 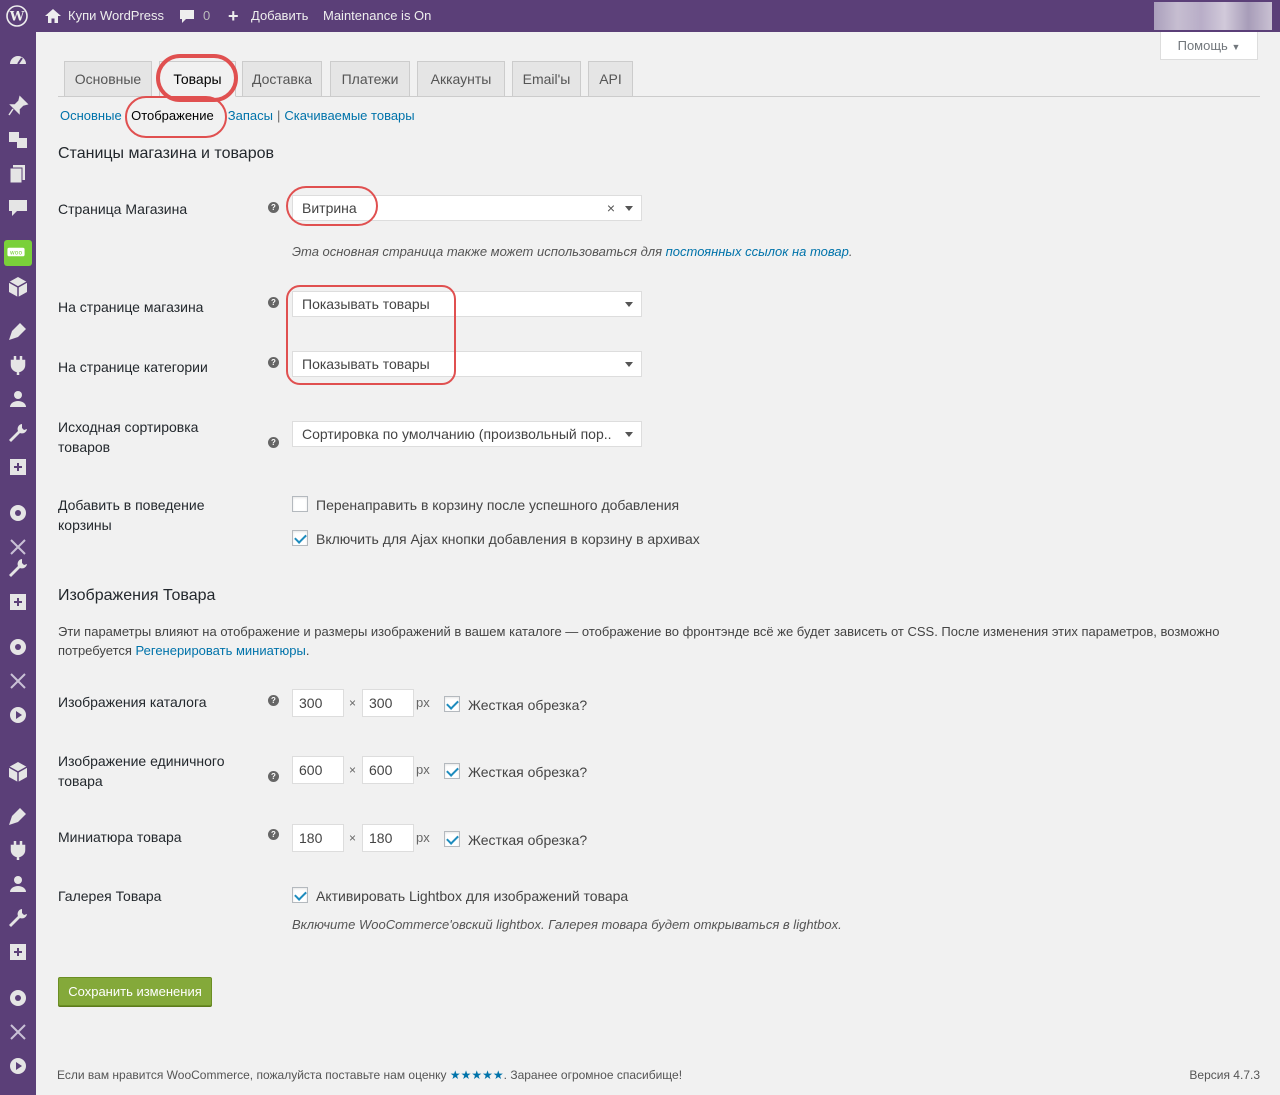 I want to click on tab-accounts: Аккаунты, so click(x=461, y=79).